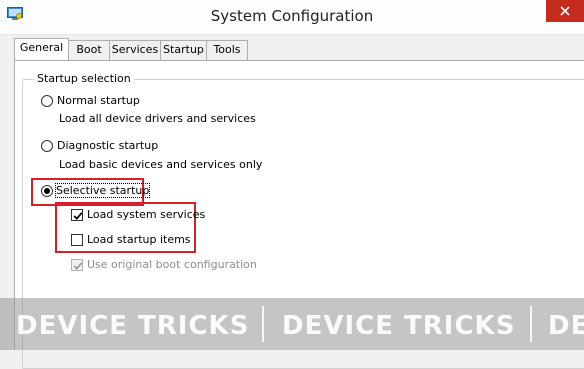 The height and width of the screenshot is (369, 584). What do you see at coordinates (566, 326) in the screenshot?
I see `watermark-text: DE` at bounding box center [566, 326].